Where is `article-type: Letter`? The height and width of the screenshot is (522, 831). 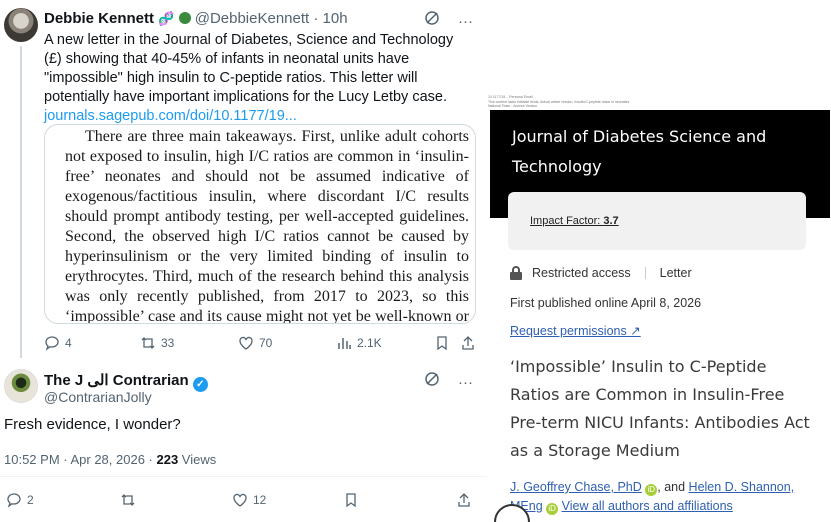 article-type: Letter is located at coordinates (675, 273).